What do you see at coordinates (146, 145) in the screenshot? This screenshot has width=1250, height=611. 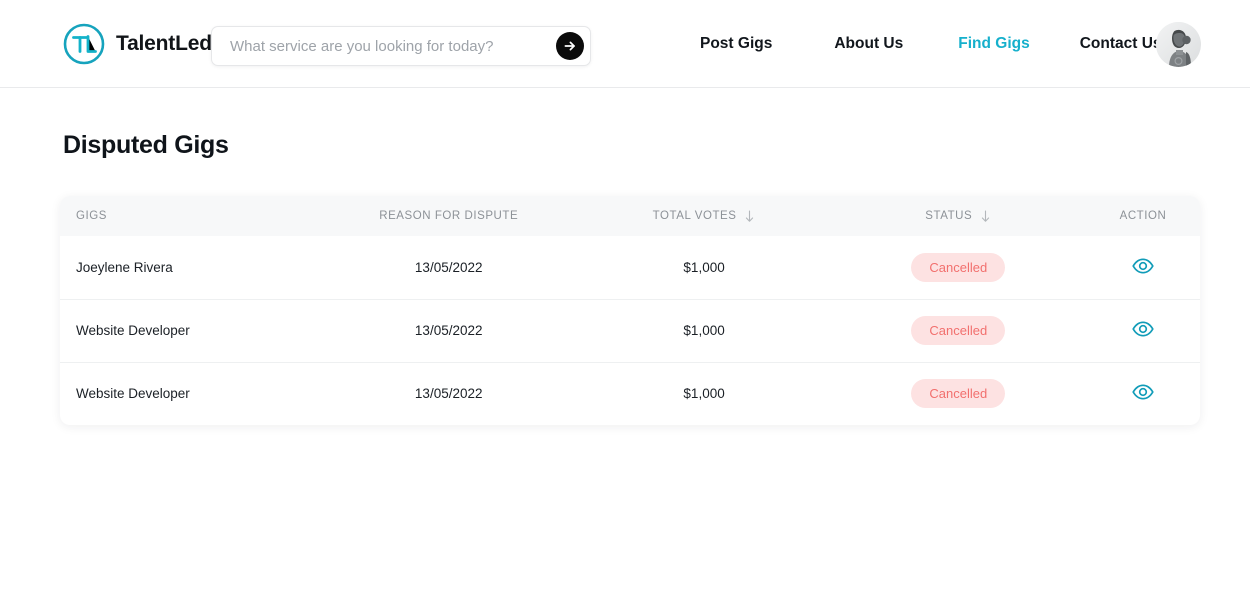 I see `page-title: Disputed Gigs` at bounding box center [146, 145].